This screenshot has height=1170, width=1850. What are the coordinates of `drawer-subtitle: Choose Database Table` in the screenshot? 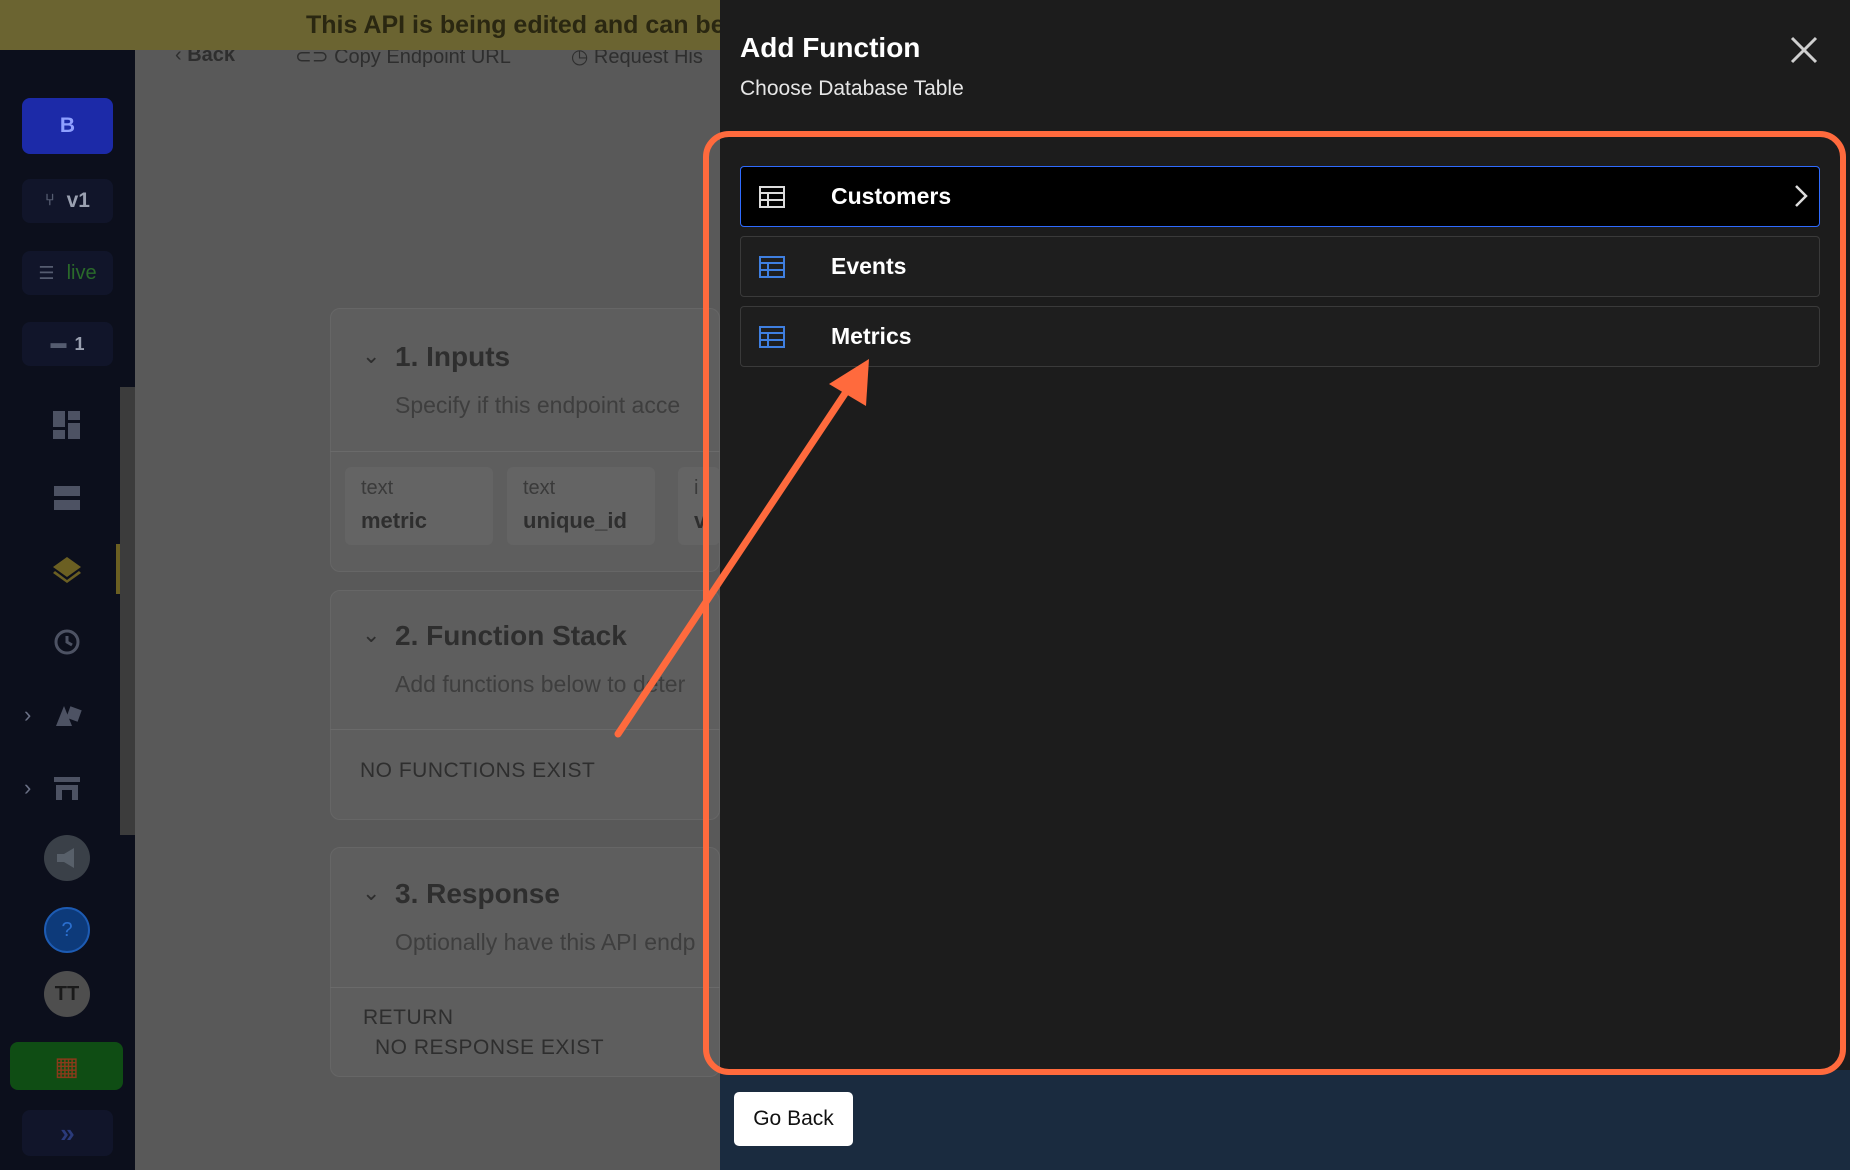 It's located at (852, 88).